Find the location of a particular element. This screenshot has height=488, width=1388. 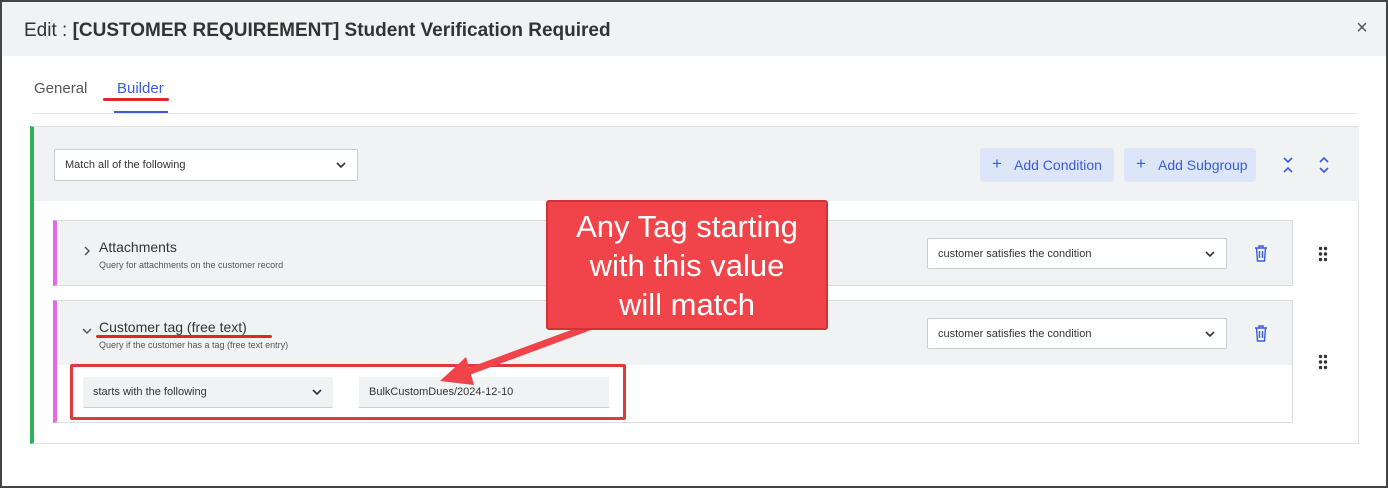

chevron-right-icon is located at coordinates (87, 251).